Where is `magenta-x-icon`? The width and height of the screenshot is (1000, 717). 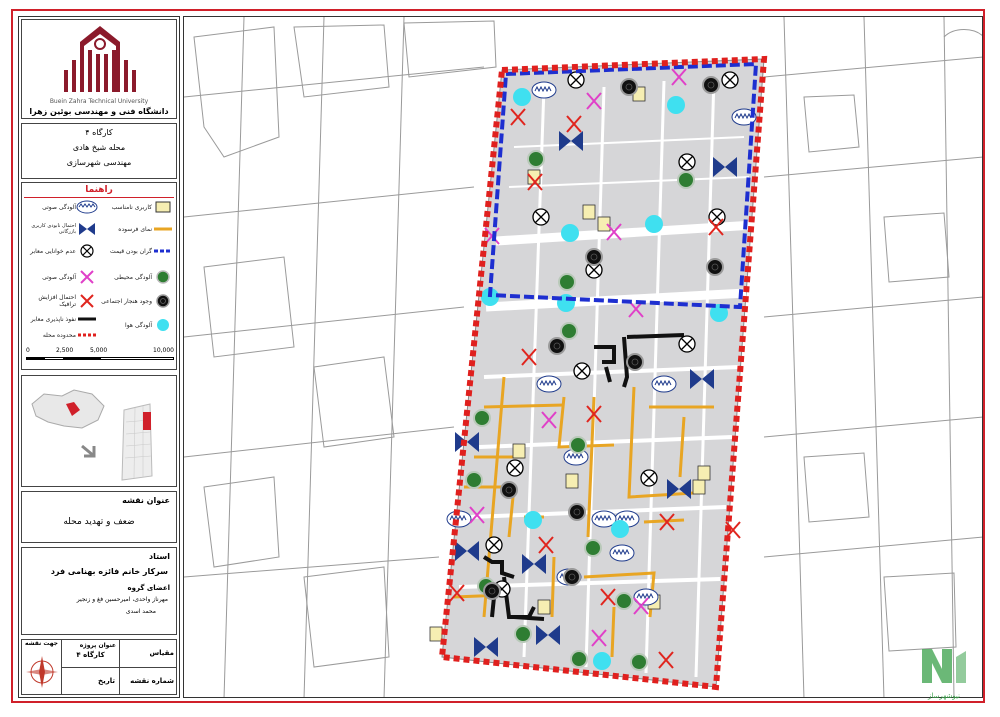 magenta-x-icon is located at coordinates (87, 277).